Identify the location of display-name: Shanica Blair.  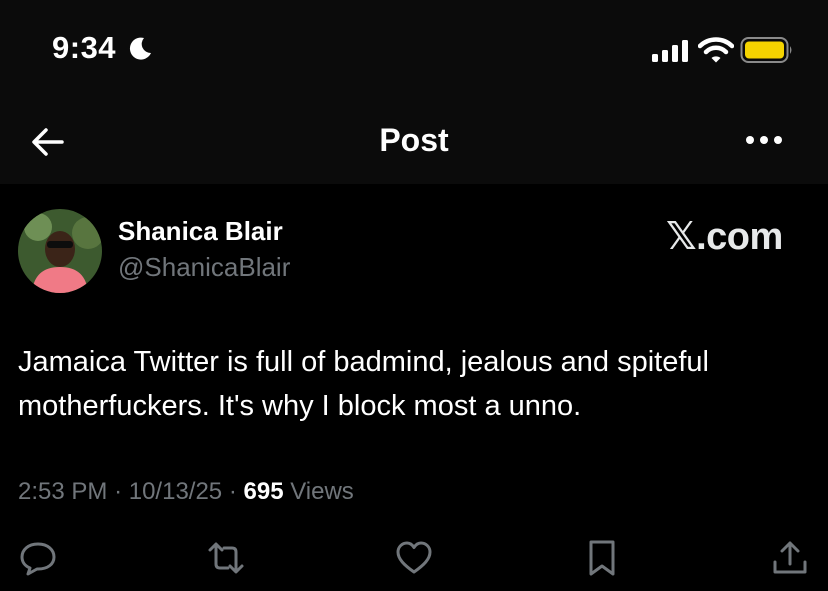
(200, 231).